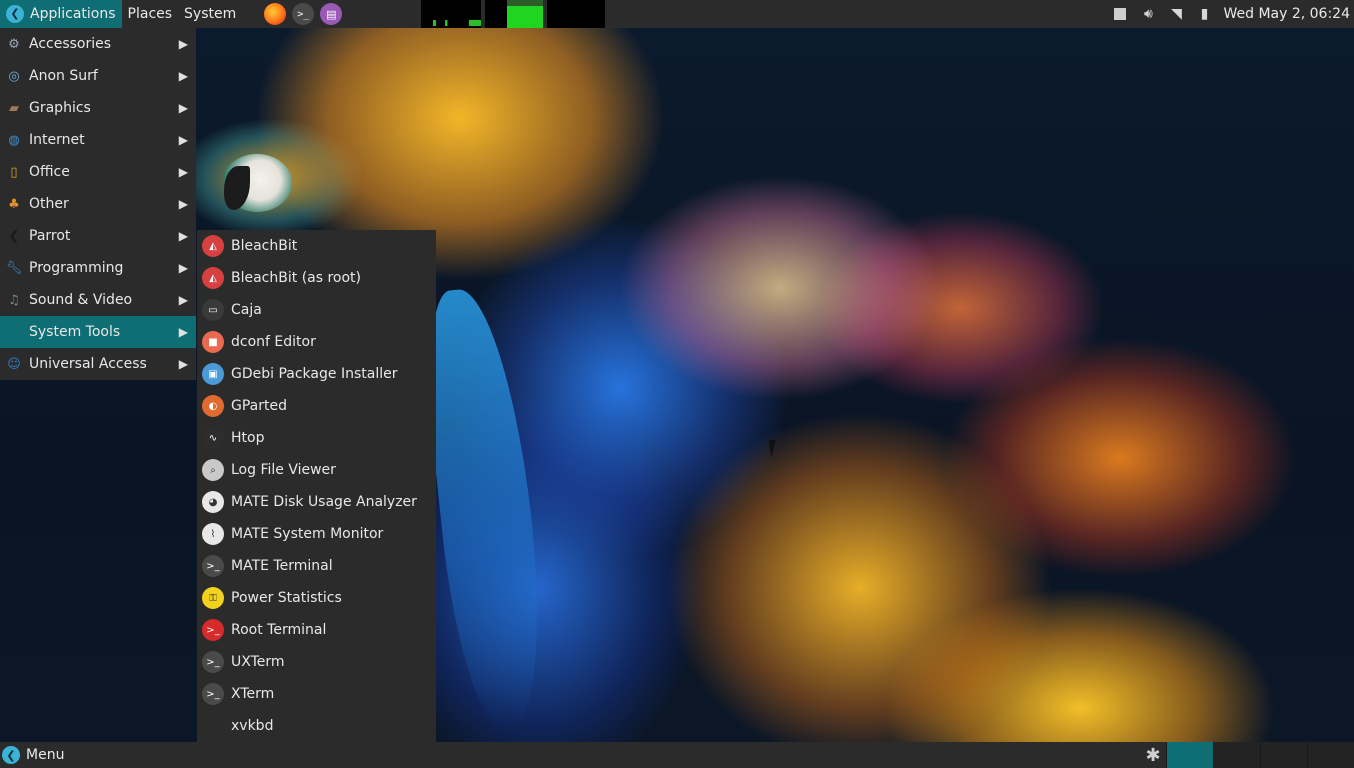  What do you see at coordinates (316, 438) in the screenshot?
I see `submenu-item-htop: ∿ Htop` at bounding box center [316, 438].